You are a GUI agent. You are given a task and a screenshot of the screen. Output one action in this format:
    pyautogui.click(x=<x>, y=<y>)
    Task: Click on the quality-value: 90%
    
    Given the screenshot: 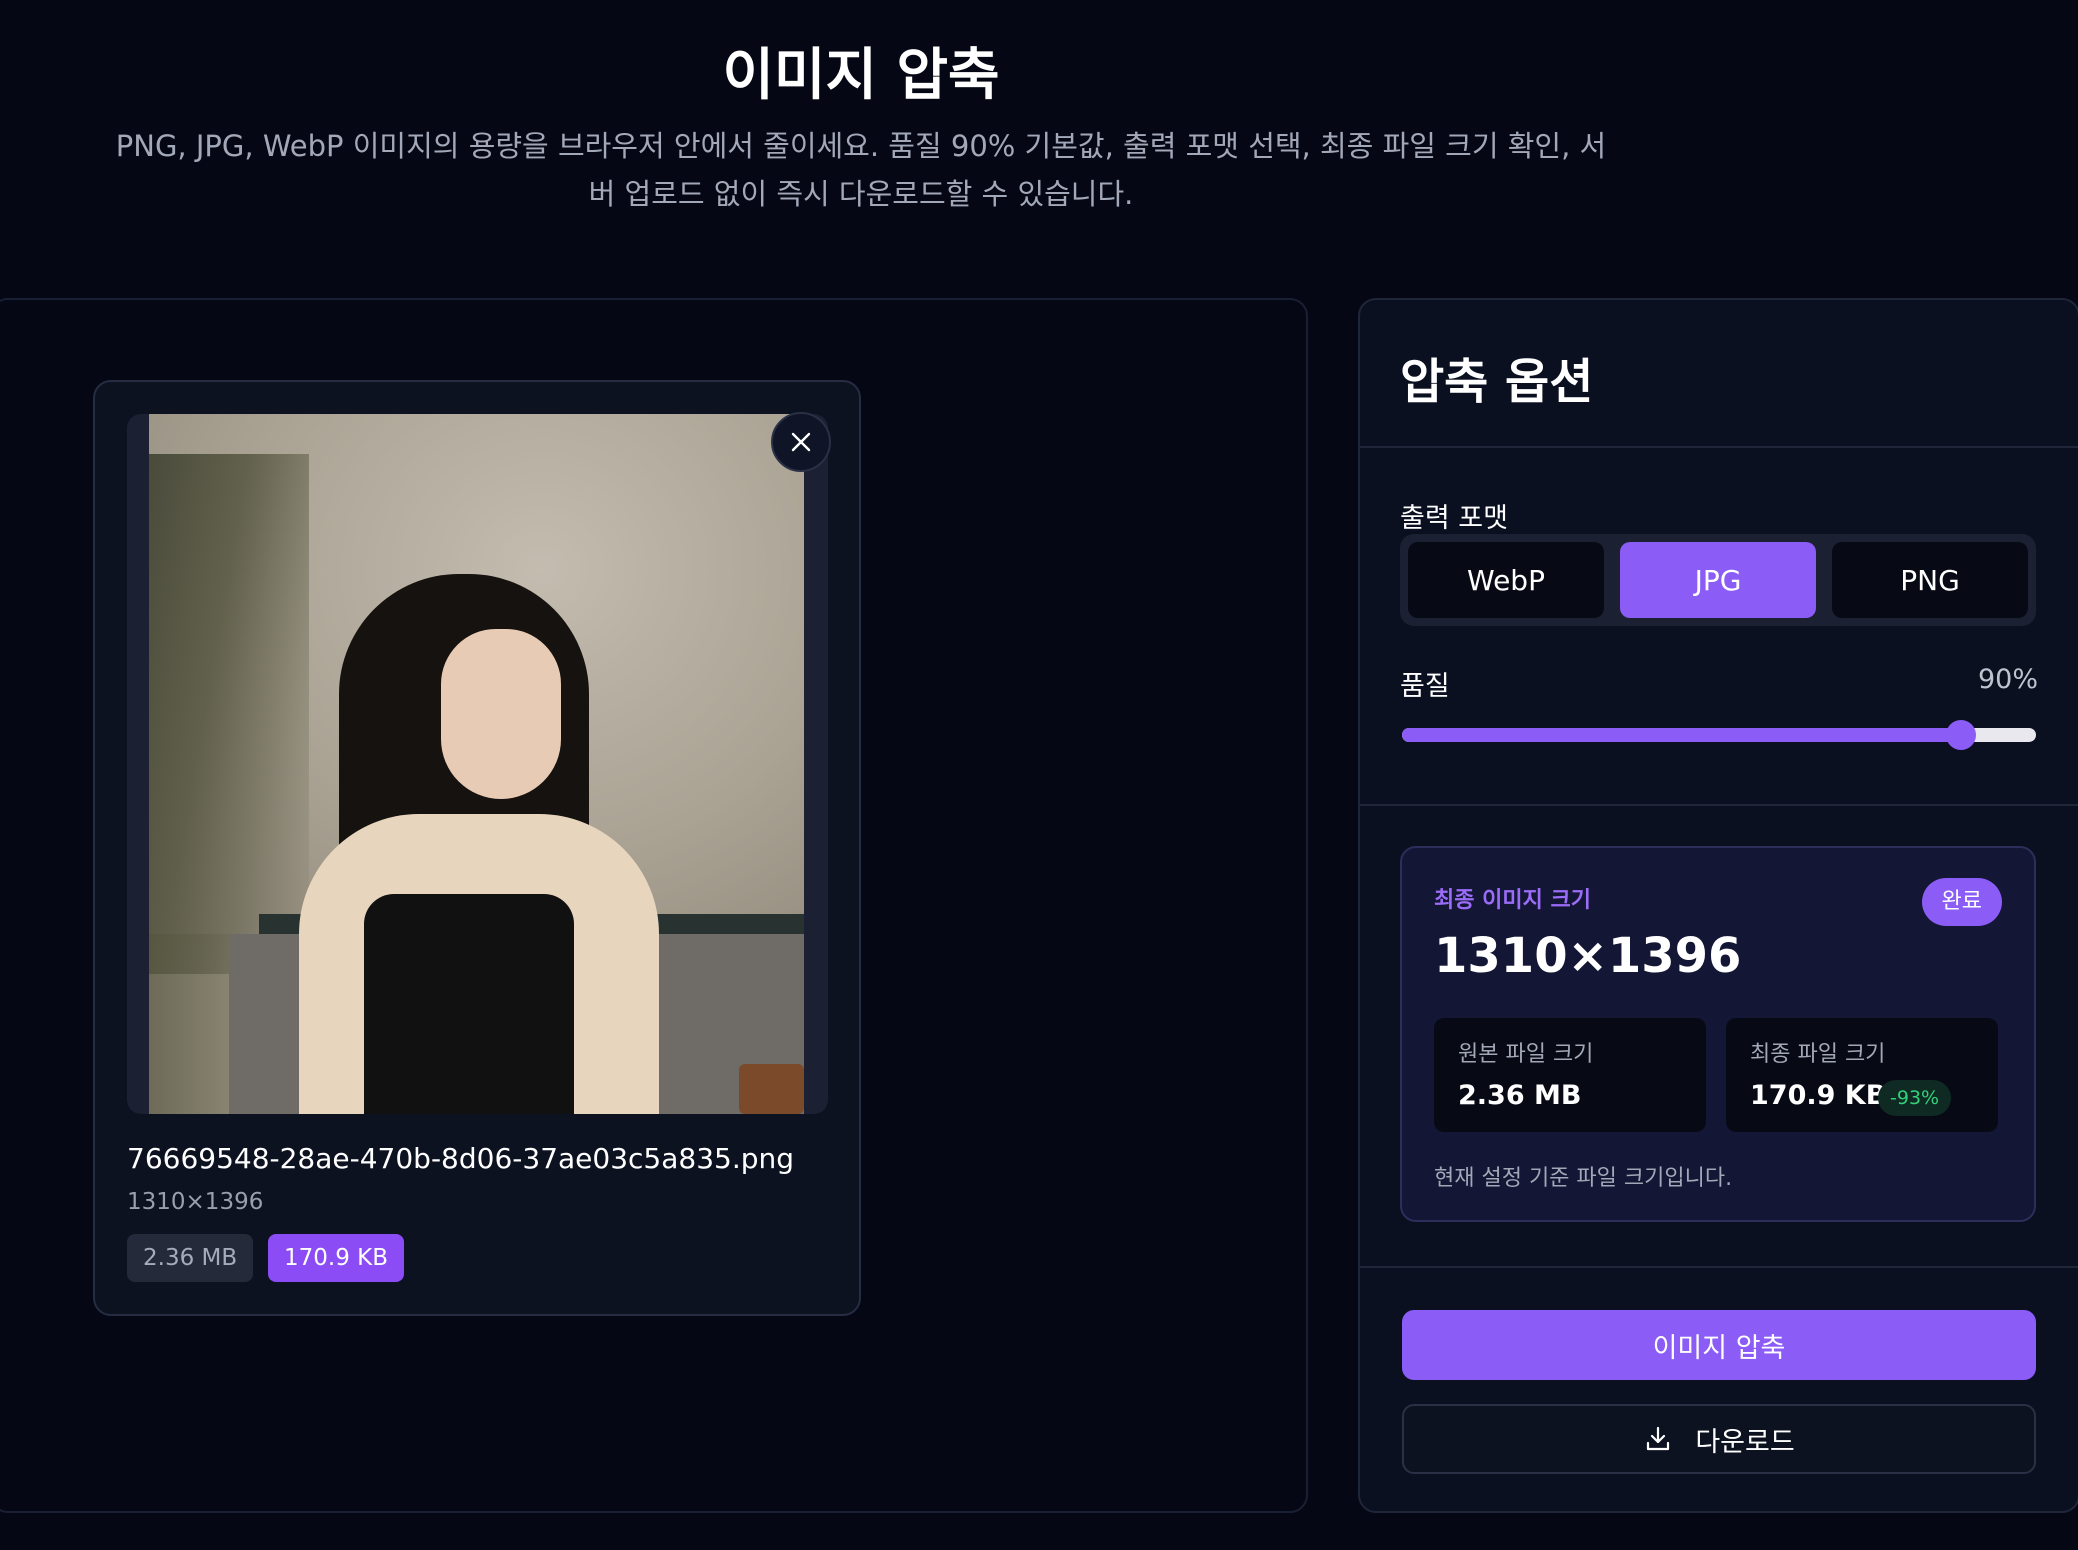 What is the action you would take?
    pyautogui.click(x=2007, y=679)
    